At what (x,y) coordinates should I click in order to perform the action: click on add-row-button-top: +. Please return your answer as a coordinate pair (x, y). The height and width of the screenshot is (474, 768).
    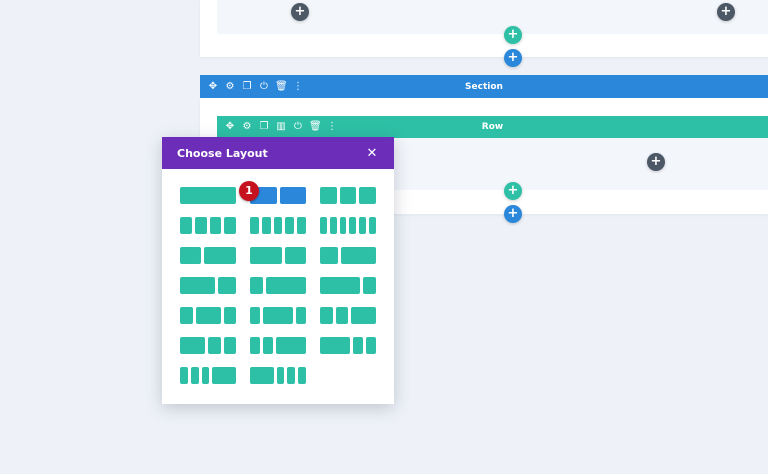
    Looking at the image, I should click on (513, 35).